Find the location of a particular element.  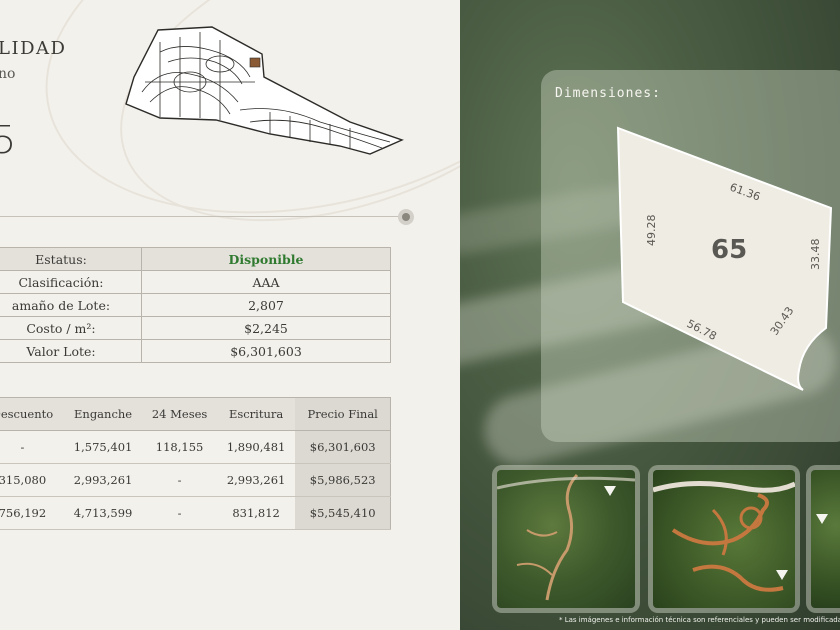

header-precio-final: Precio Final is located at coordinates (343, 414).